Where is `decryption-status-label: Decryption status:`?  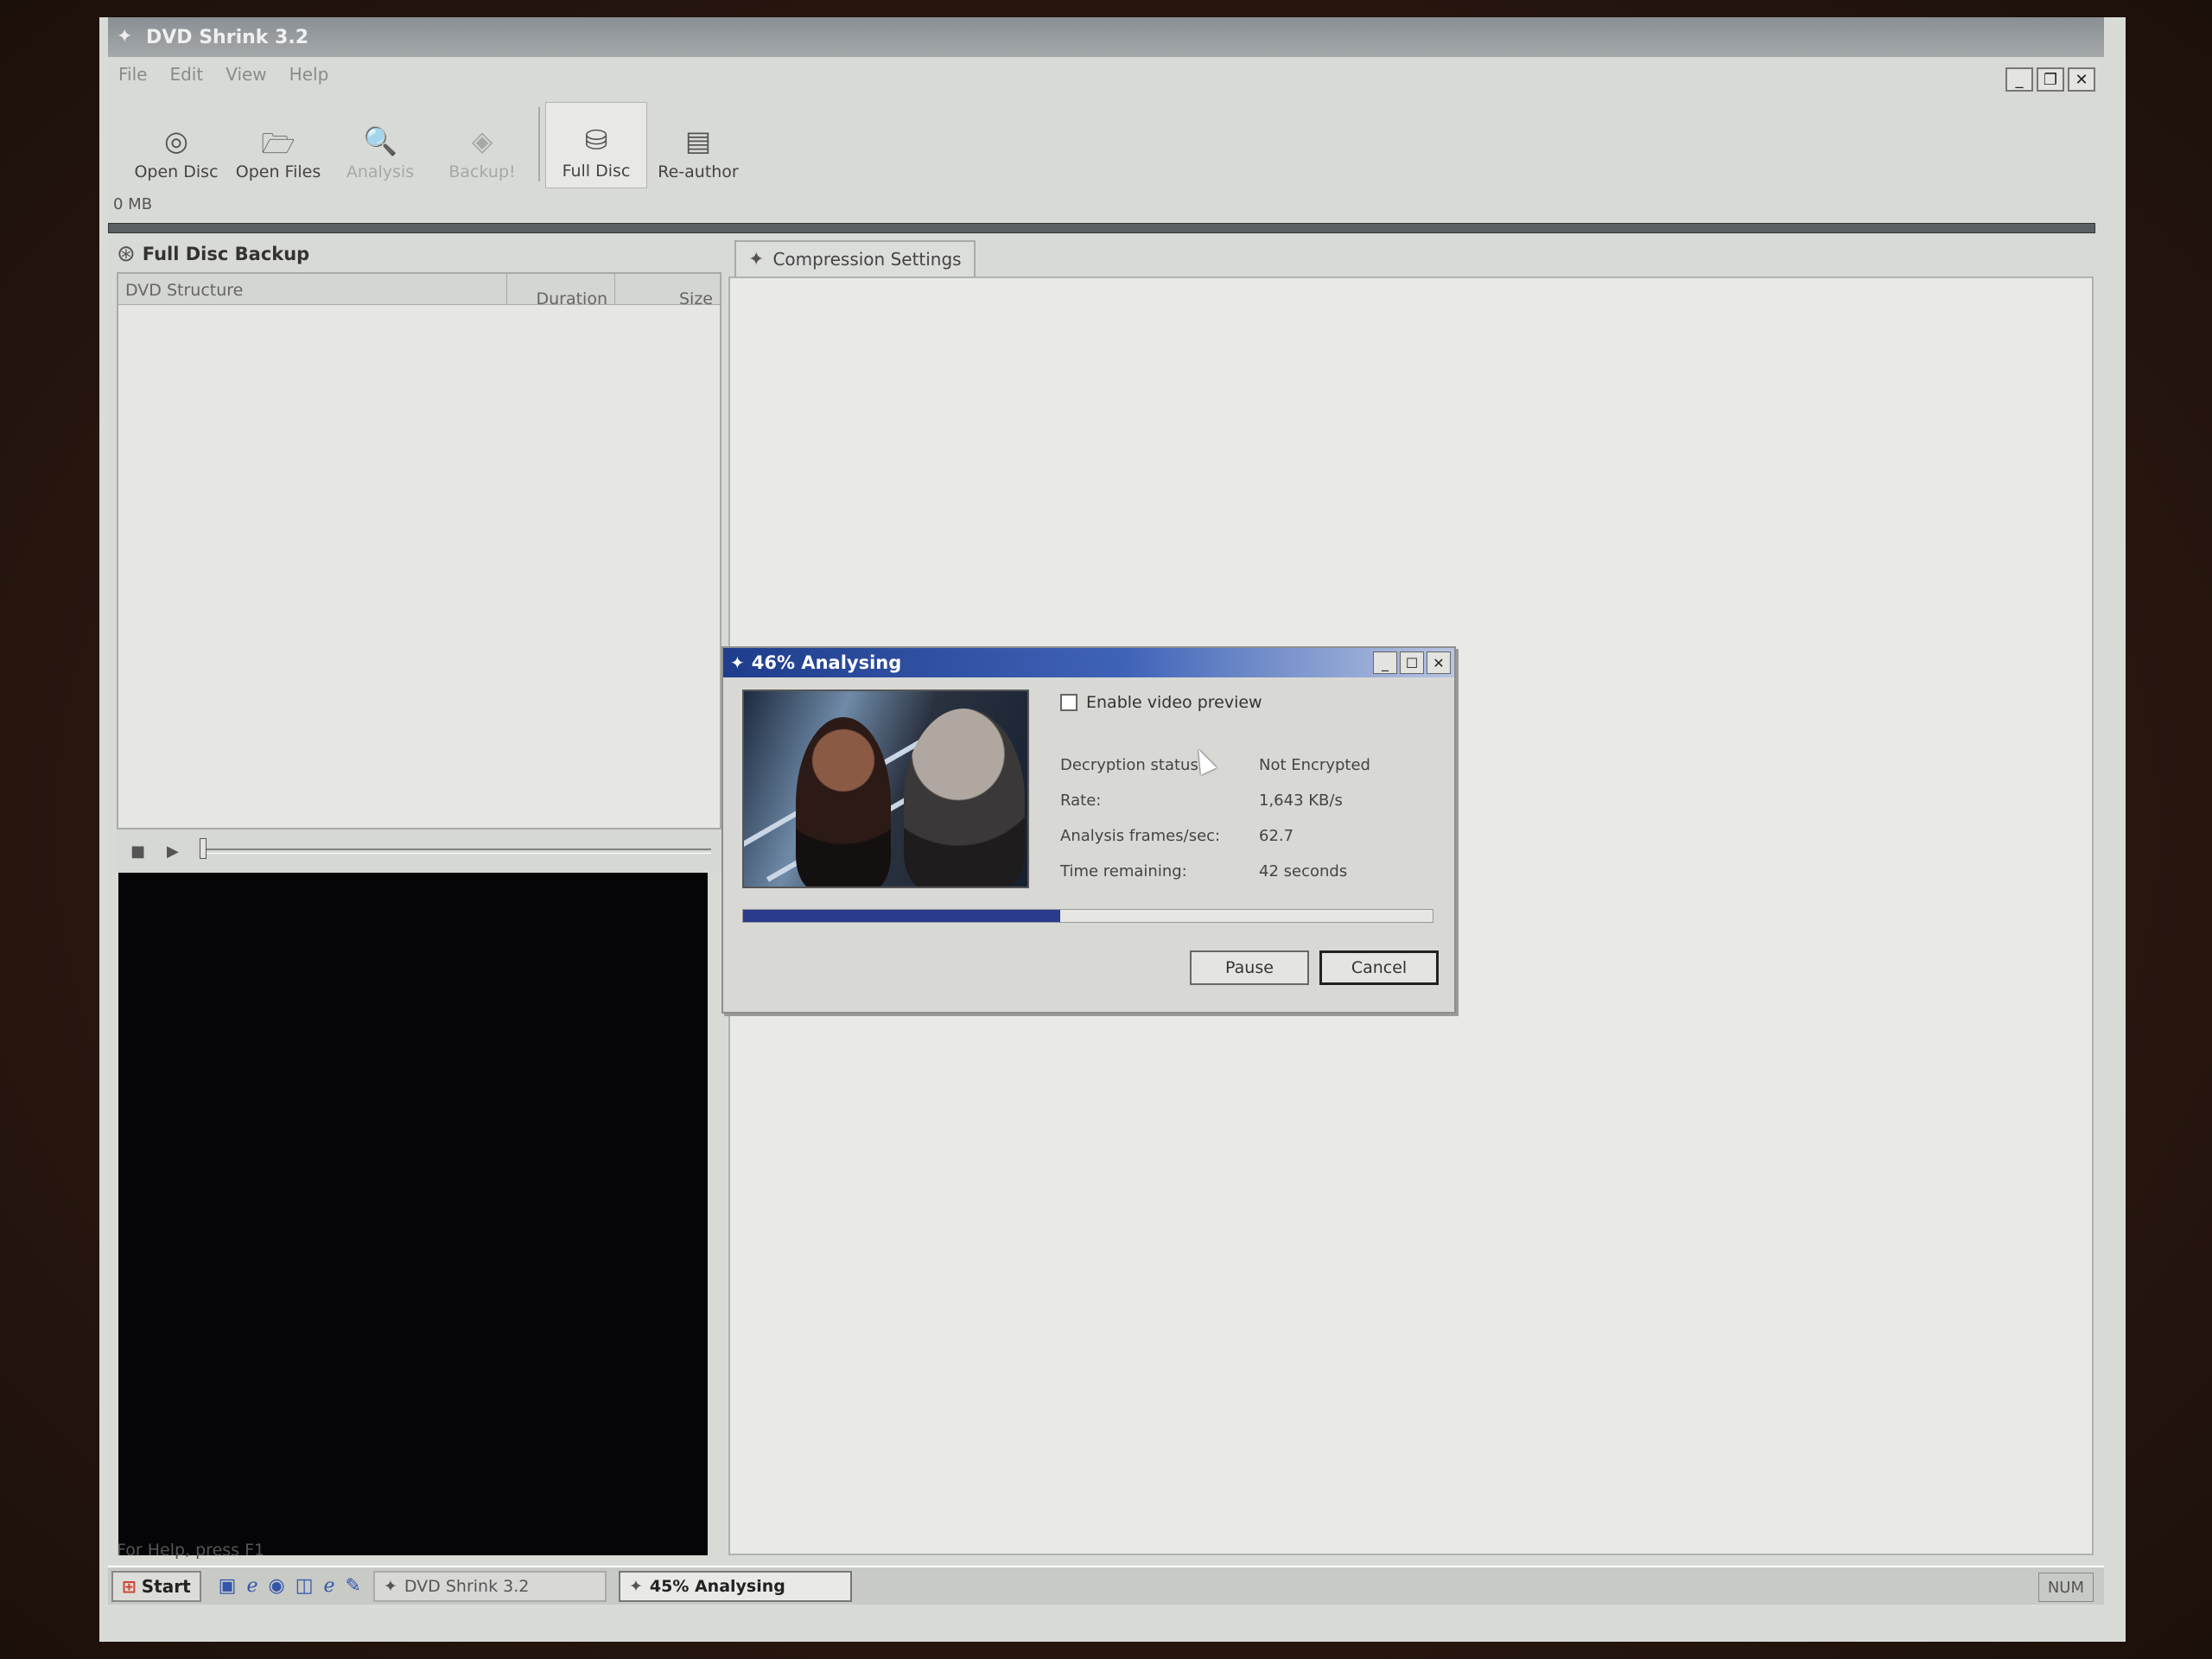
decryption-status-label: Decryption status: is located at coordinates (1132, 765).